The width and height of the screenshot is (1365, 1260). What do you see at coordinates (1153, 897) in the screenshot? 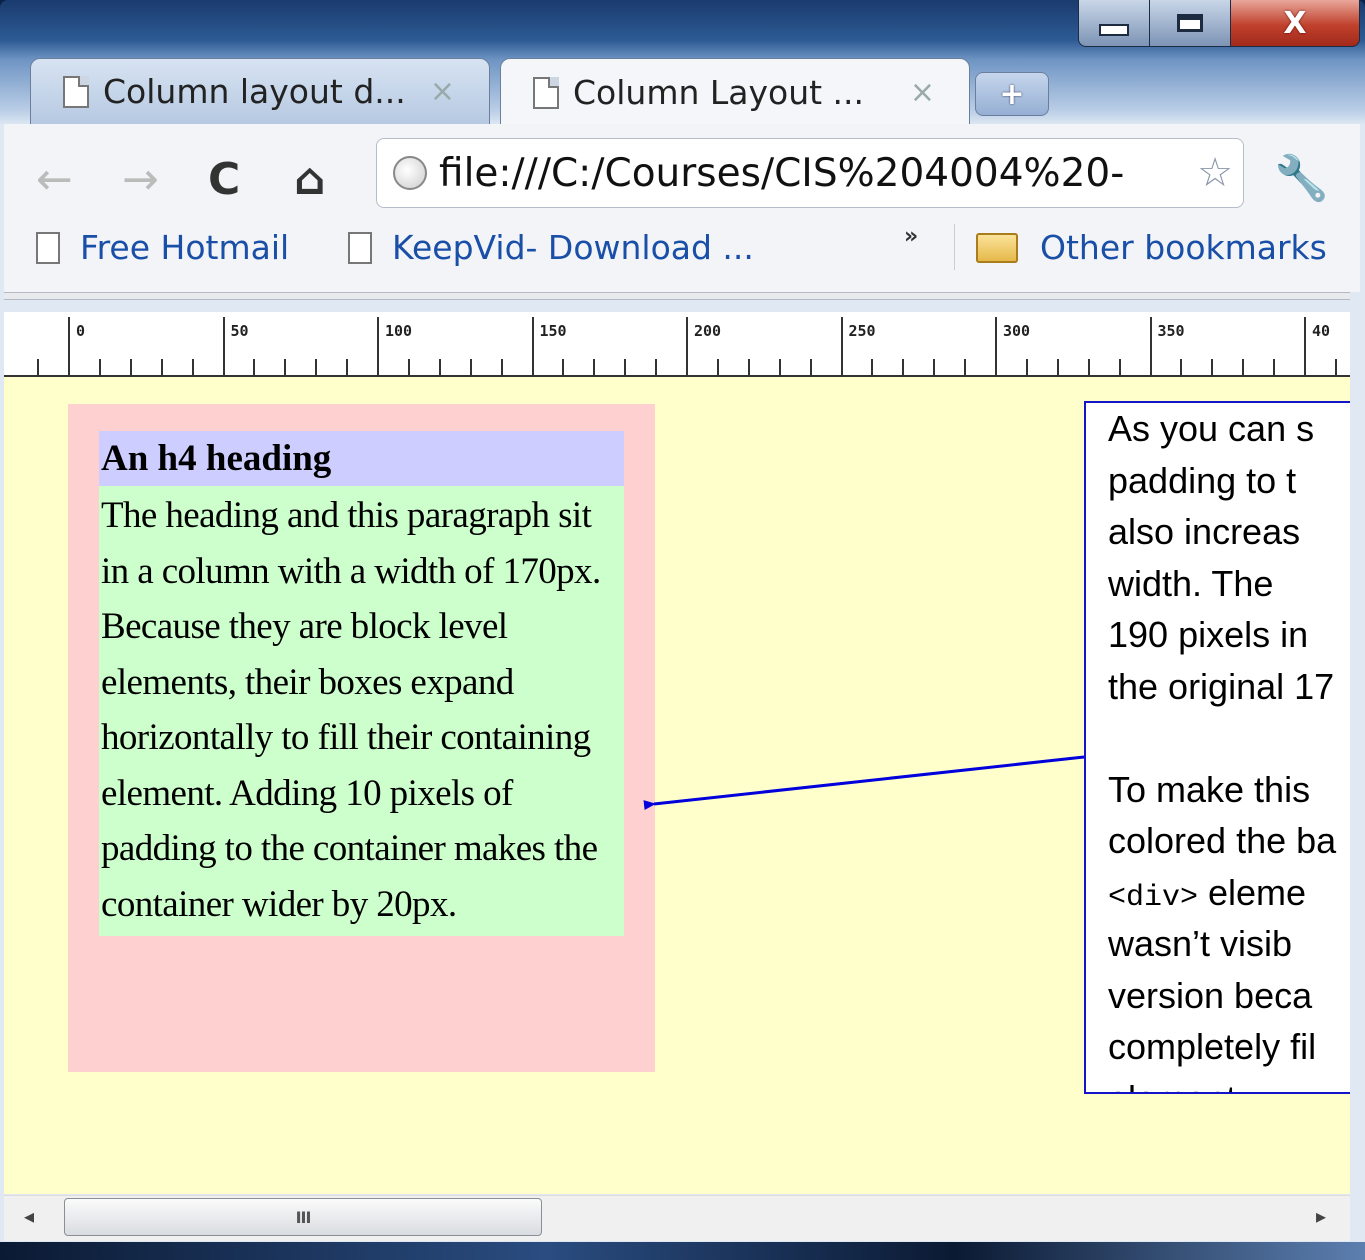
I see `div-code: <div>` at bounding box center [1153, 897].